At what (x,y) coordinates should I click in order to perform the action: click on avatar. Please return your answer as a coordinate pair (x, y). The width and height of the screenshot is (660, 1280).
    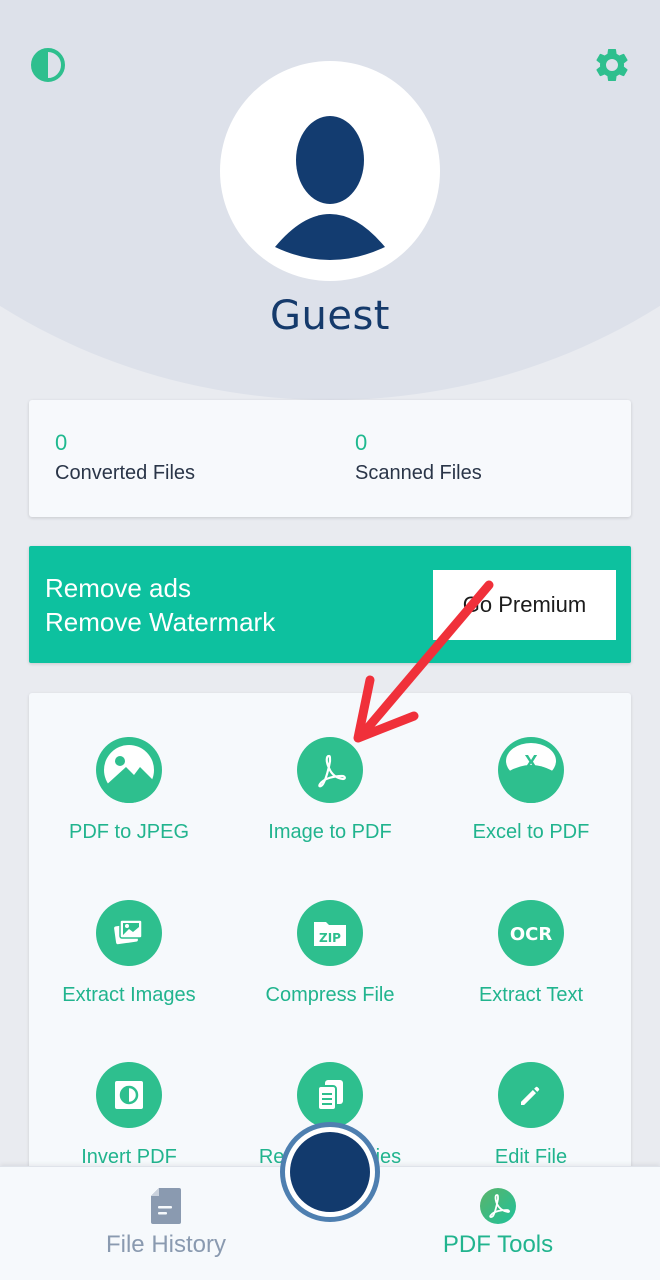
    Looking at the image, I should click on (330, 171).